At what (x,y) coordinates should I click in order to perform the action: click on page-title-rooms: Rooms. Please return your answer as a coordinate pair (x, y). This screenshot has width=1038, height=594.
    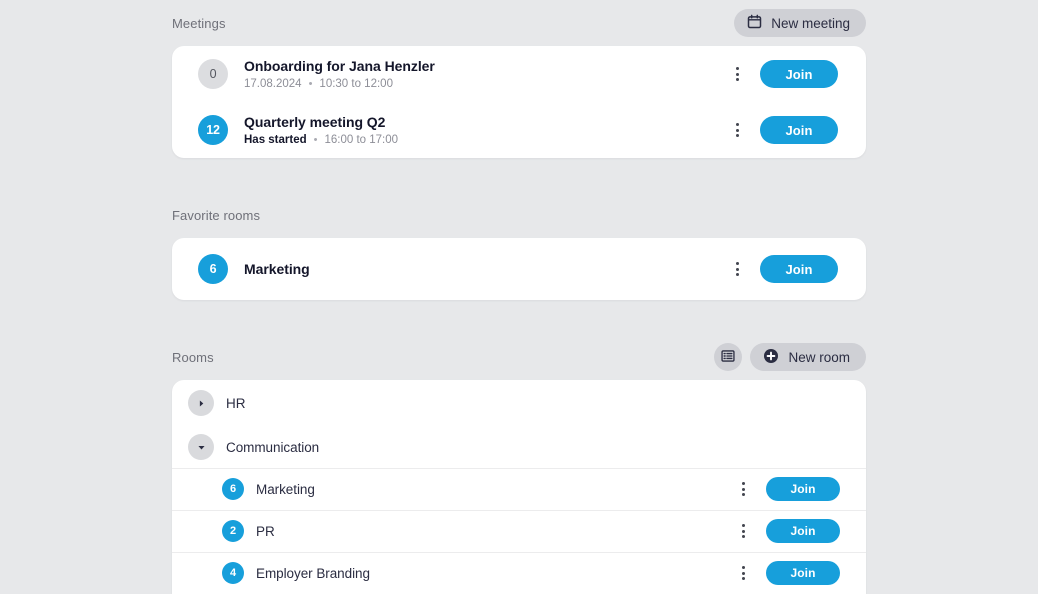
    Looking at the image, I should click on (193, 357).